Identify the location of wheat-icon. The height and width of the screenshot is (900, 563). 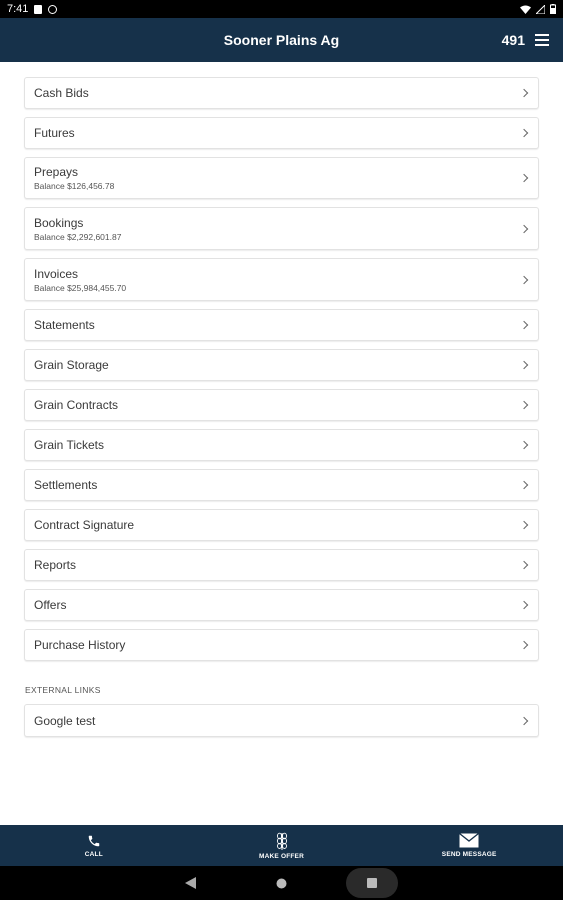
(281, 841).